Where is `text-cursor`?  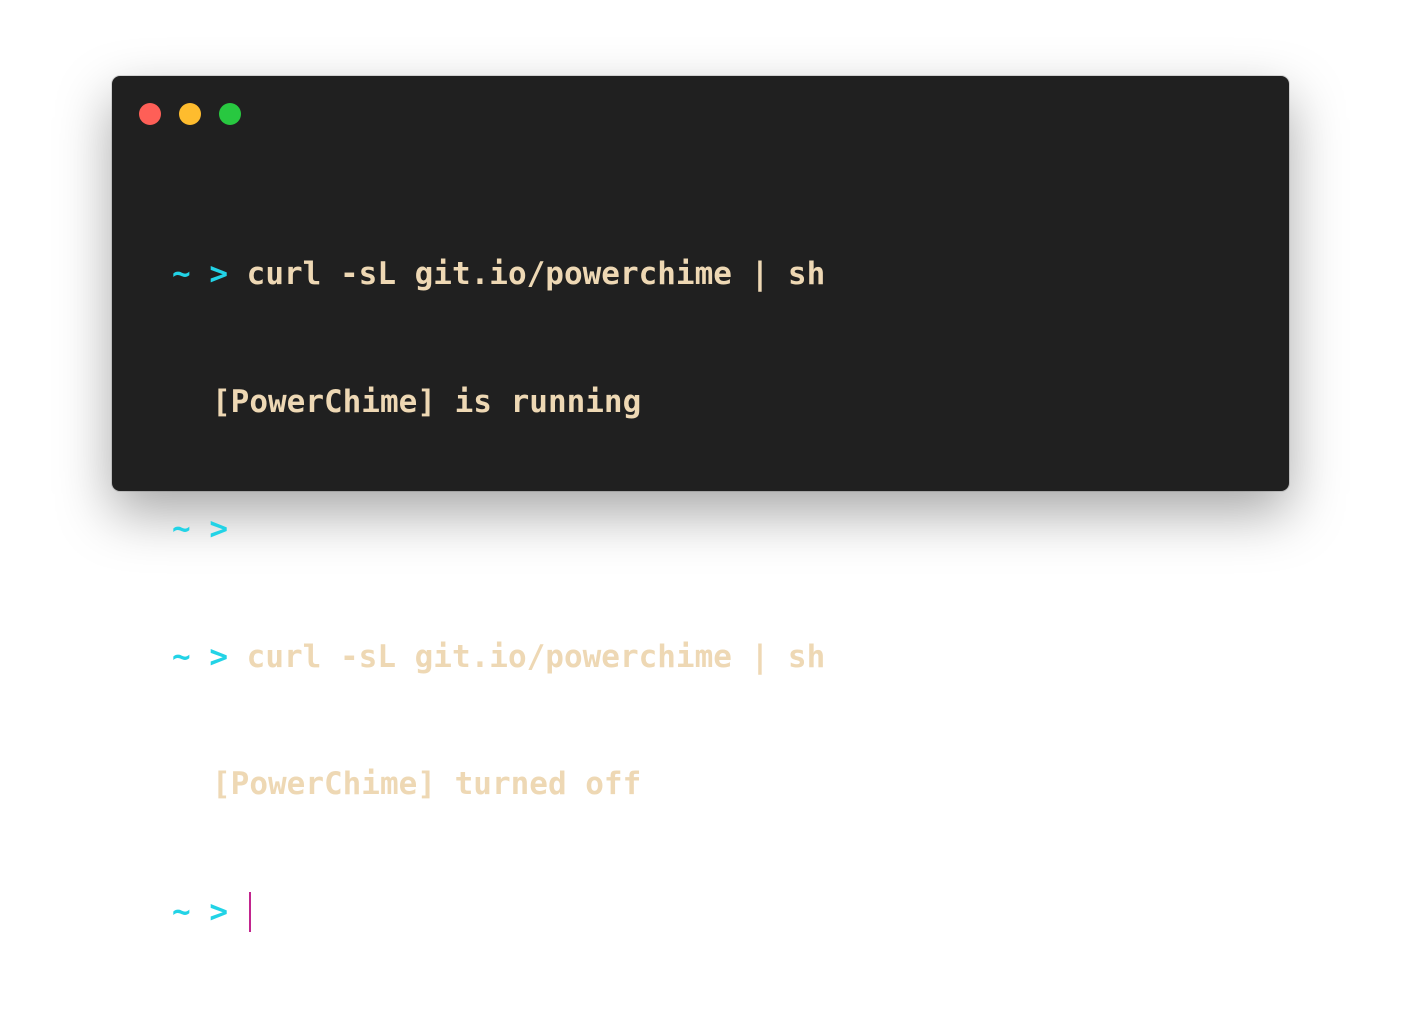
text-cursor is located at coordinates (249, 911).